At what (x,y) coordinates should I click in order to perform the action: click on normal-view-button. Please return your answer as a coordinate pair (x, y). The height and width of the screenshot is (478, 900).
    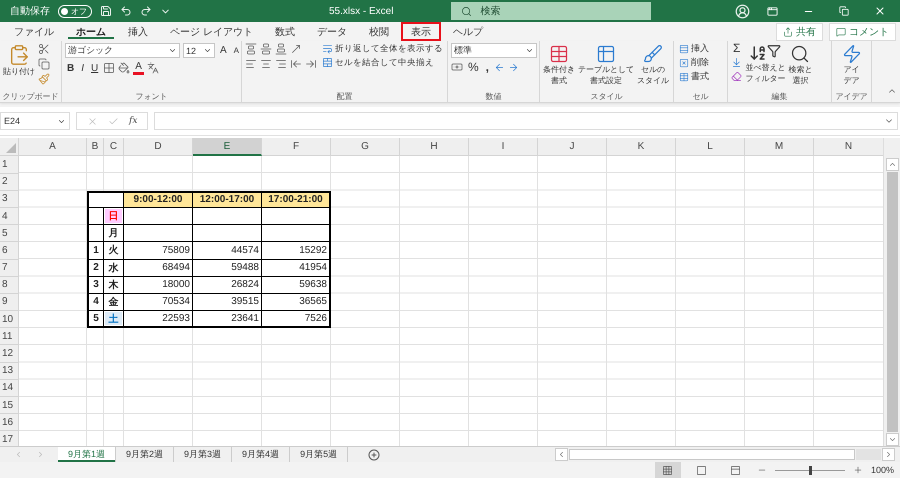
    Looking at the image, I should click on (667, 470).